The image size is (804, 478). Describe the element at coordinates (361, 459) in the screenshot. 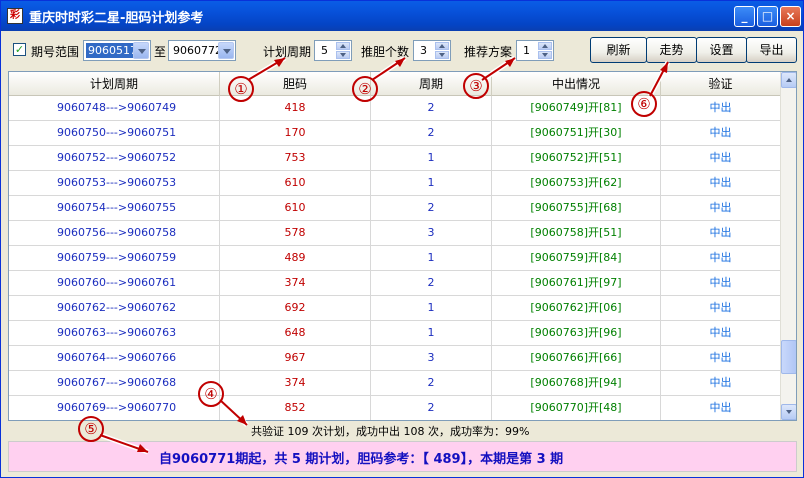

I see `plan-banner-text: 自9060771期起，共 5 期计划，胆码参考：【 489】，本期是第 3 期` at that location.